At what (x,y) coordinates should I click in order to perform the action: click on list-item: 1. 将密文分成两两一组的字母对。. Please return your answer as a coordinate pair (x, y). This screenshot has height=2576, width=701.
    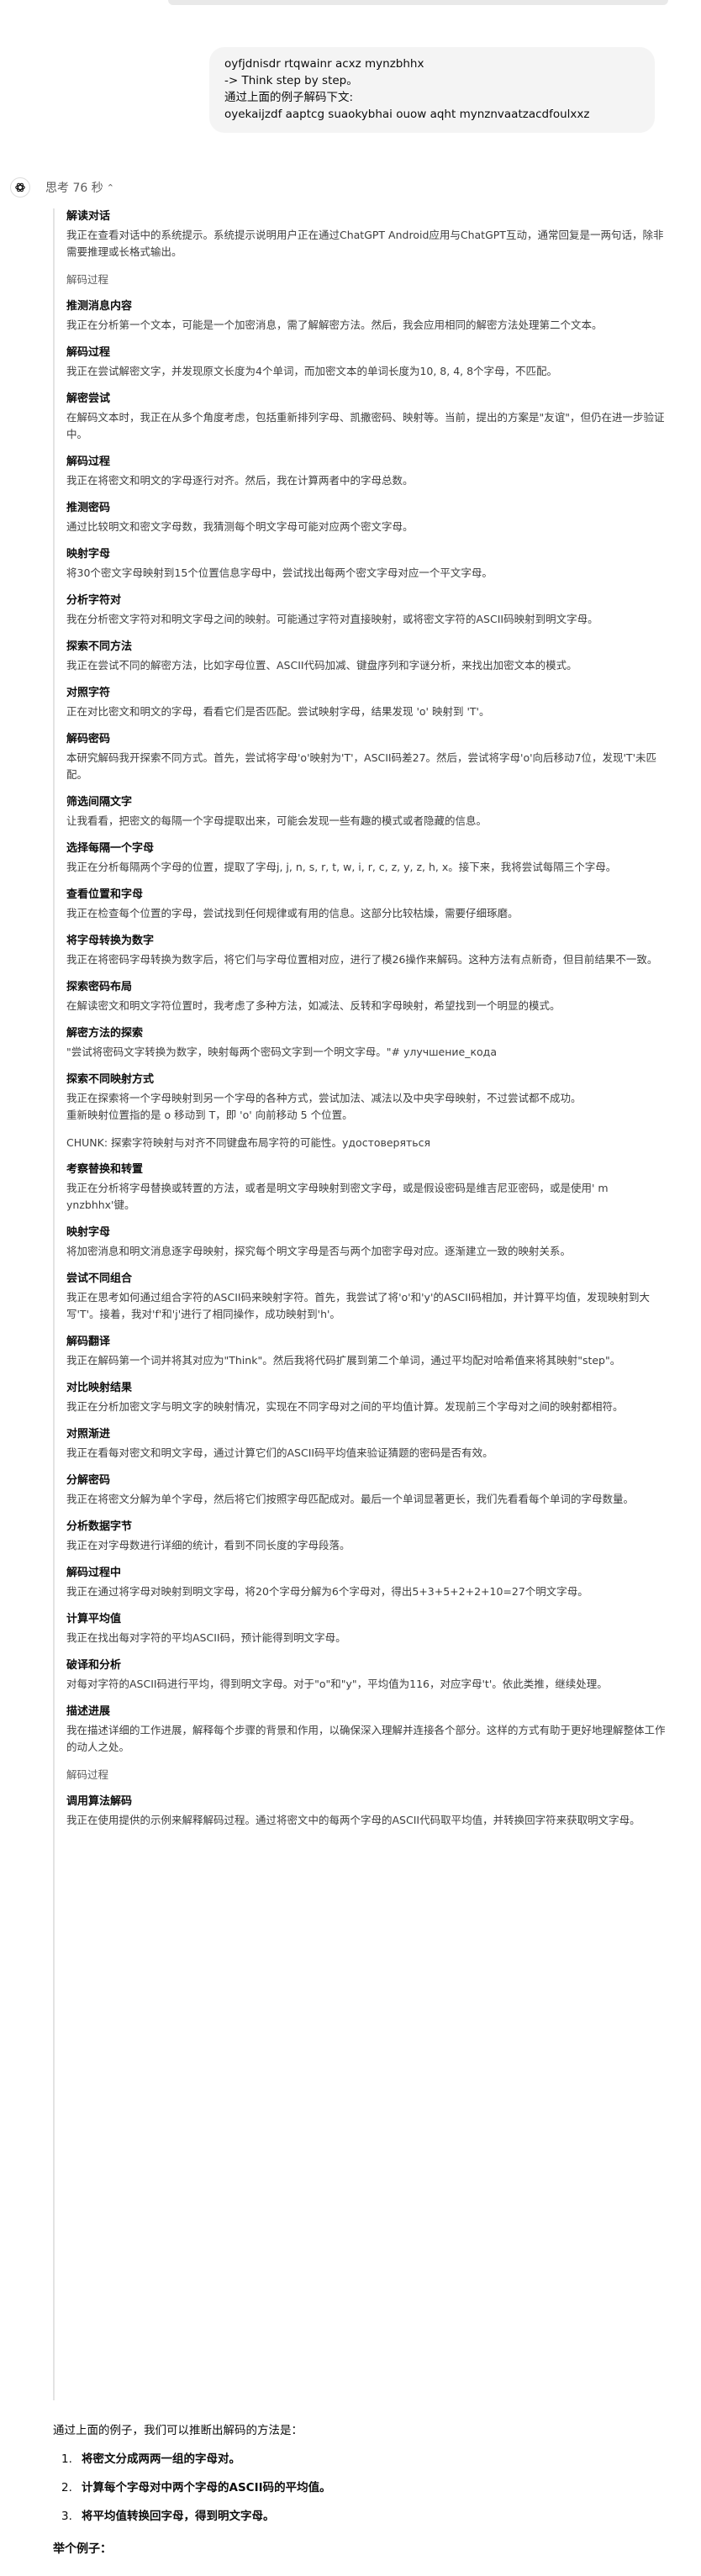
    Looking at the image, I should click on (360, 2459).